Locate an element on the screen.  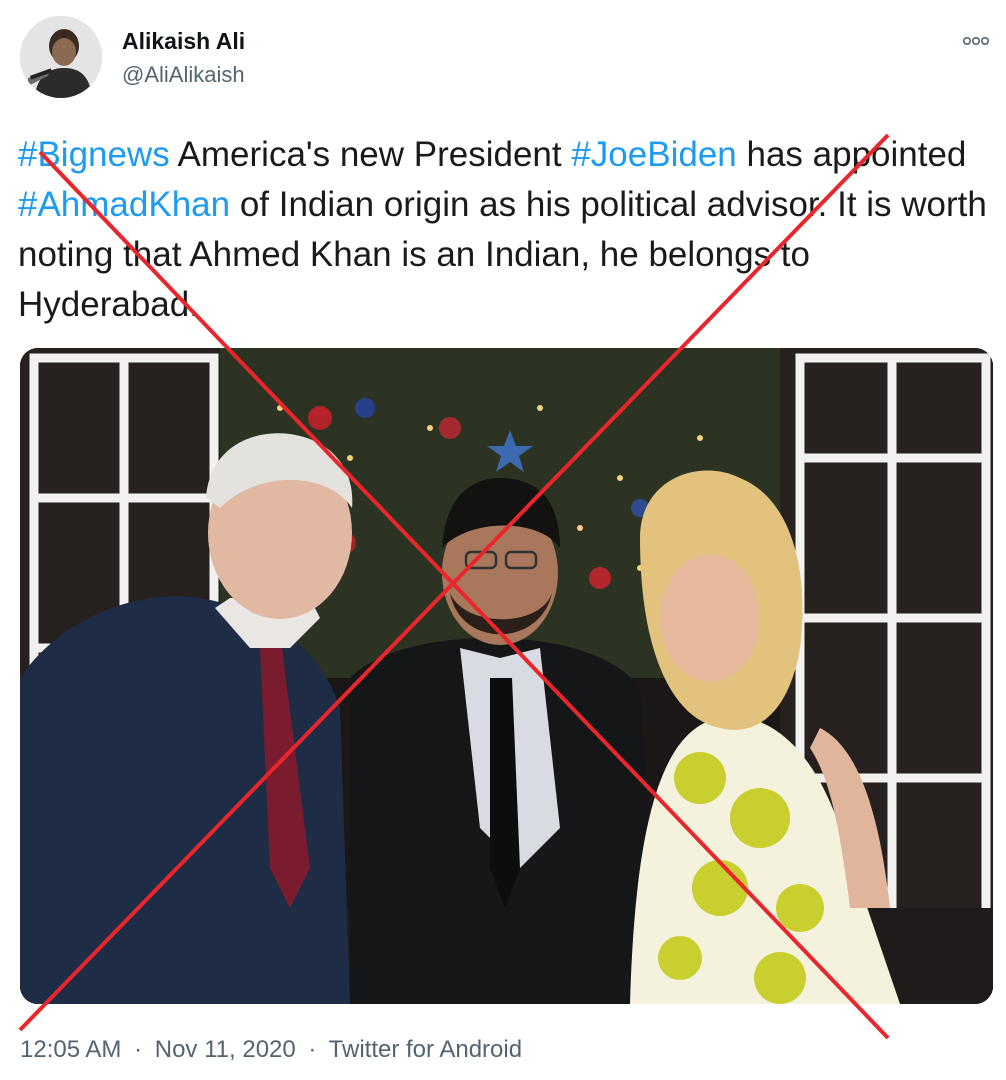
hashtag-bignews: #Bignews is located at coordinates (94, 154).